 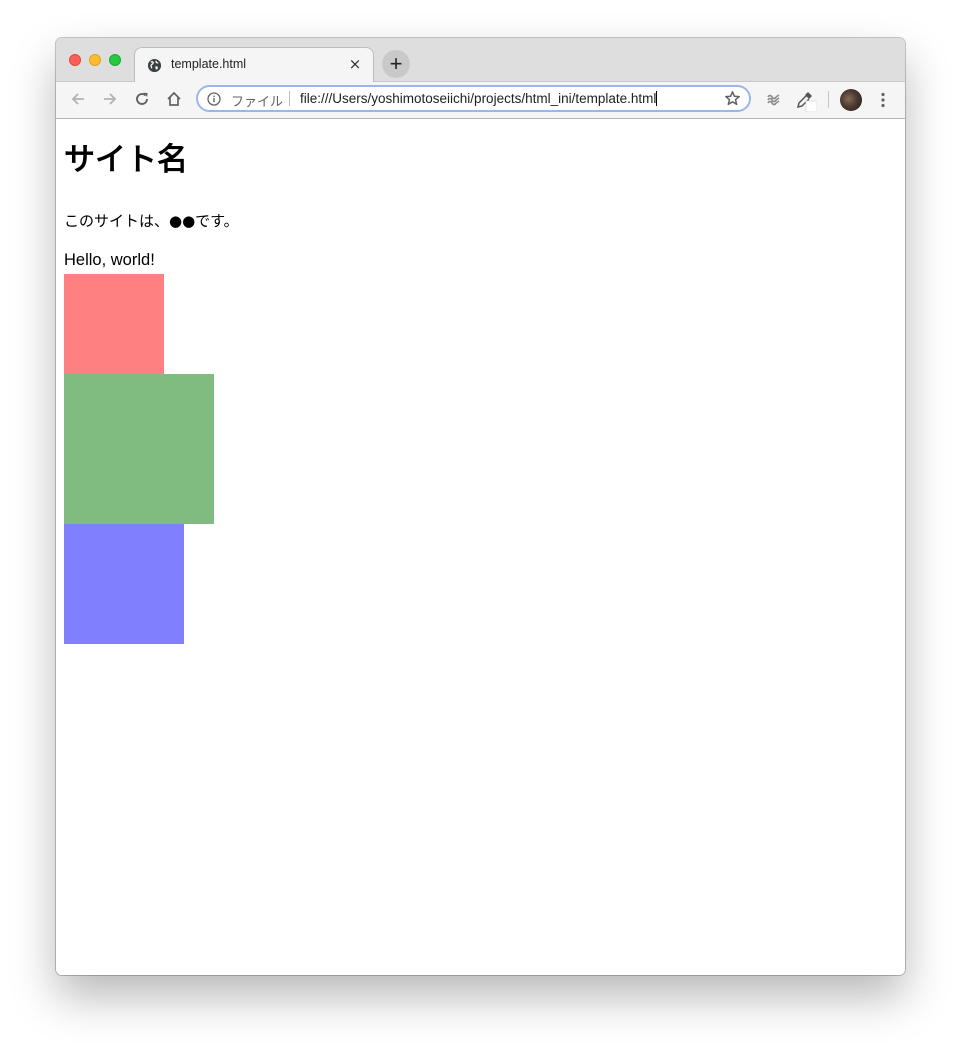 I want to click on page-description: このサイトは、●●です。, so click(x=151, y=221).